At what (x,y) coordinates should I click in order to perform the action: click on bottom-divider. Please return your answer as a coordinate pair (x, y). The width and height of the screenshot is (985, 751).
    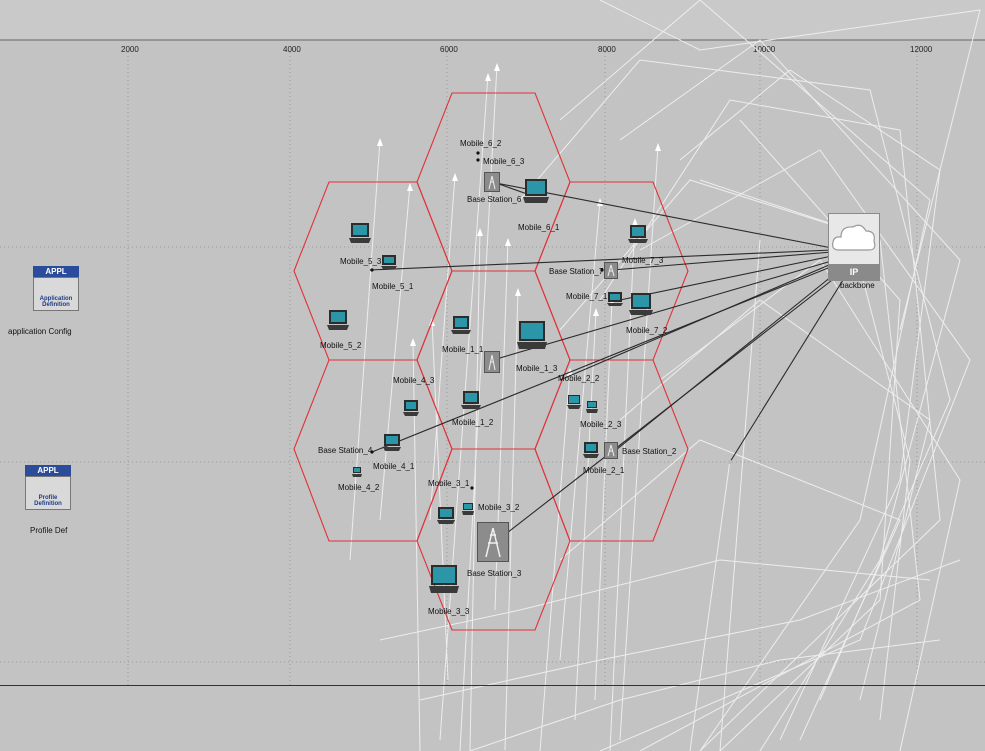
    Looking at the image, I should click on (492, 685).